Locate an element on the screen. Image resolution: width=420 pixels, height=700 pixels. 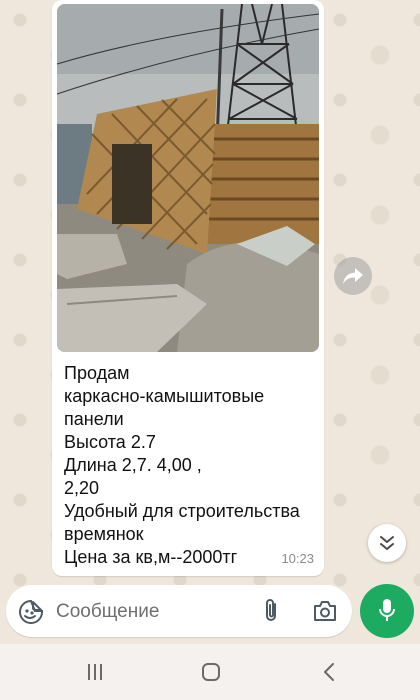
double-chevron-down-icon is located at coordinates (387, 543).